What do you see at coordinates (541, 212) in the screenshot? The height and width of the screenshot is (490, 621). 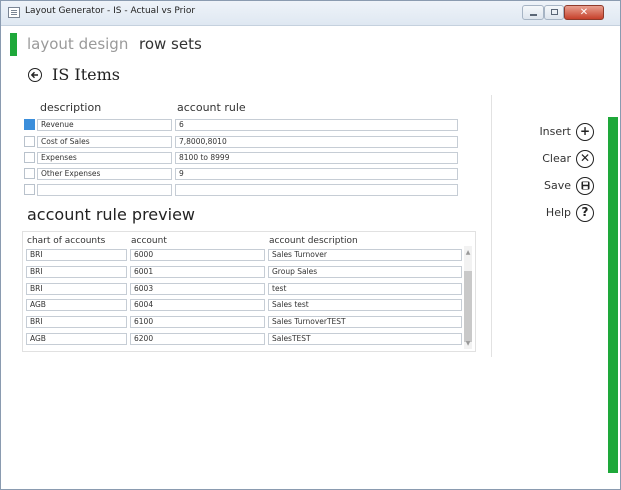 I see `help-label: Help` at bounding box center [541, 212].